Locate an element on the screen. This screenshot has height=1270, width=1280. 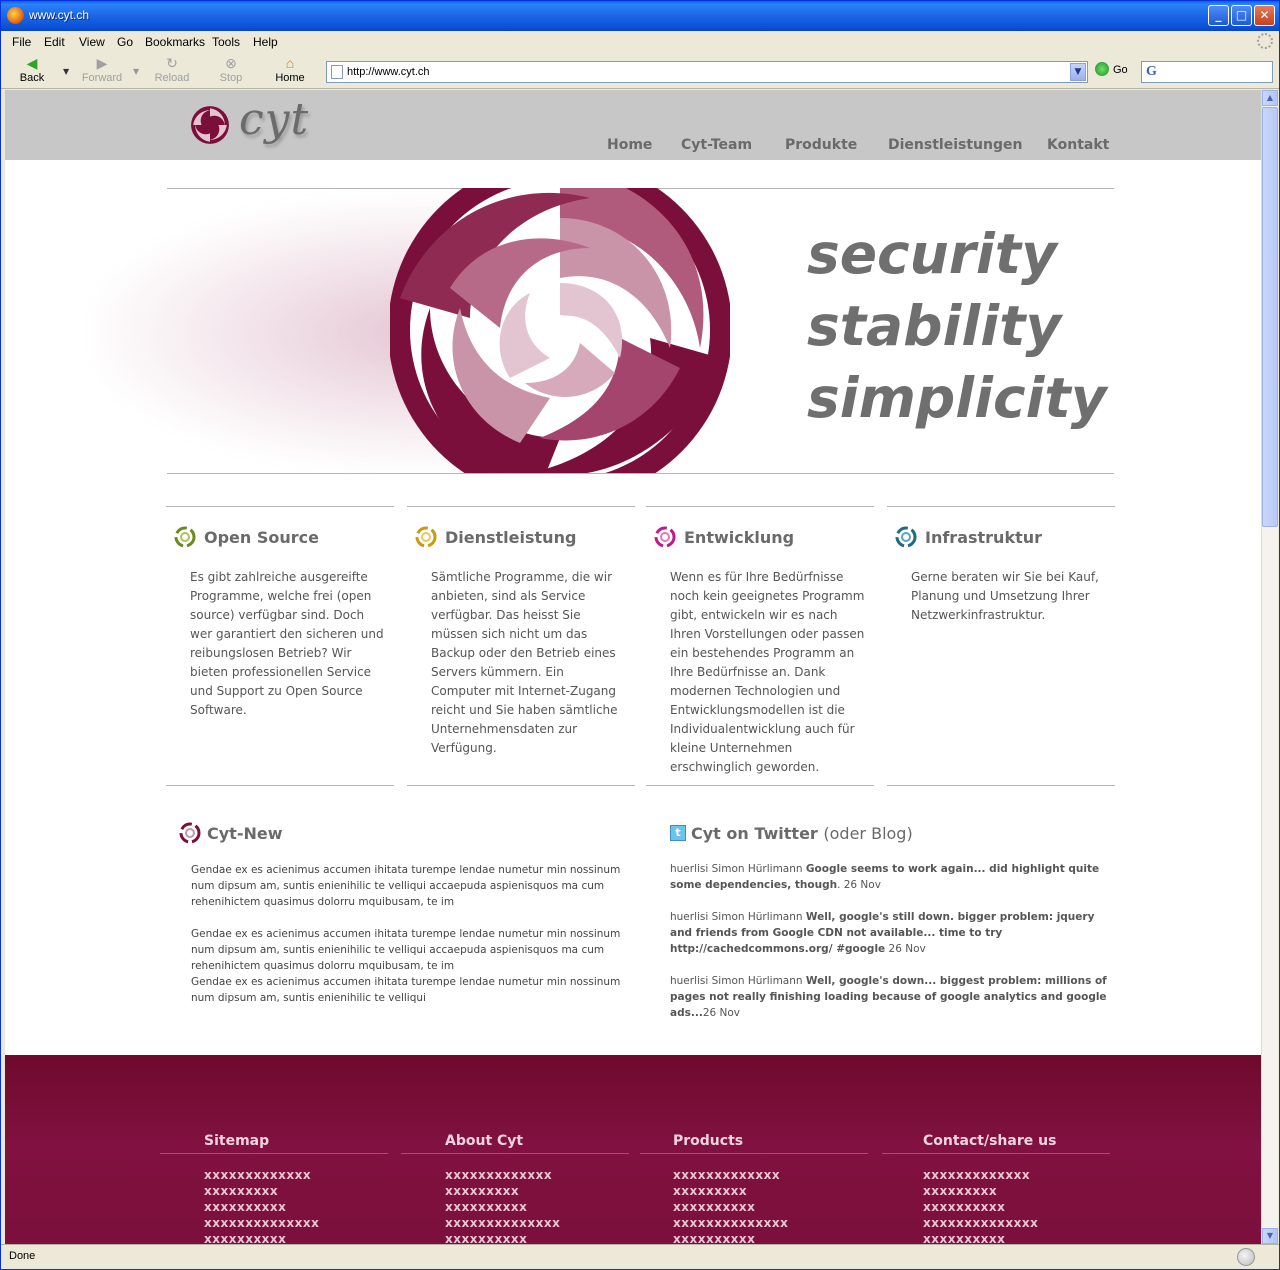
twitter-title: Cyt on Twitter (oder Blog) is located at coordinates (802, 833).